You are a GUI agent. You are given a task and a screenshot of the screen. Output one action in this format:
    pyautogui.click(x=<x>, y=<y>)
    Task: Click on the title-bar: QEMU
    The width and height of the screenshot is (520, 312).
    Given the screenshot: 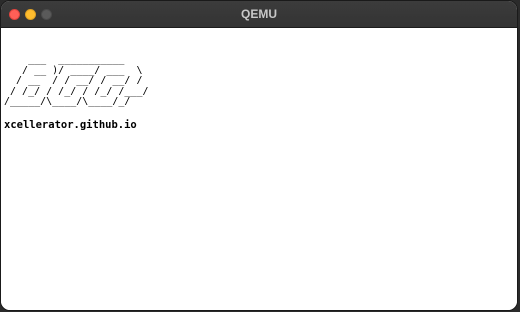 What is the action you would take?
    pyautogui.click(x=259, y=14)
    